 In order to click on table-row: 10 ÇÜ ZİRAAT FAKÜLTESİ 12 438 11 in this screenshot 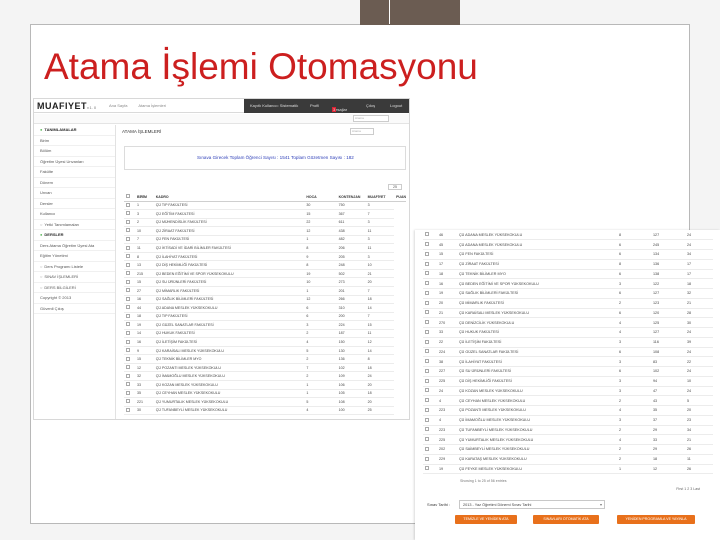, I will do `click(265, 231)`.